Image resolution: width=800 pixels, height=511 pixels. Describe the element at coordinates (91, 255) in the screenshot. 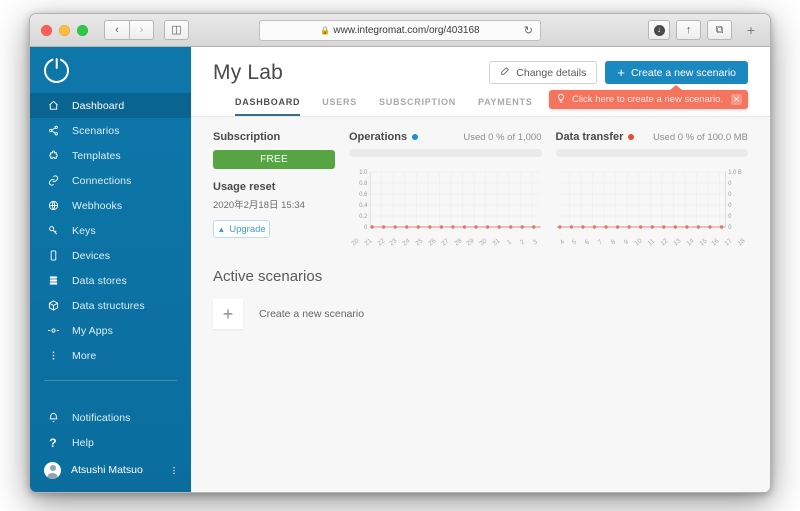

I see `sidebar-item-label: Devices` at that location.